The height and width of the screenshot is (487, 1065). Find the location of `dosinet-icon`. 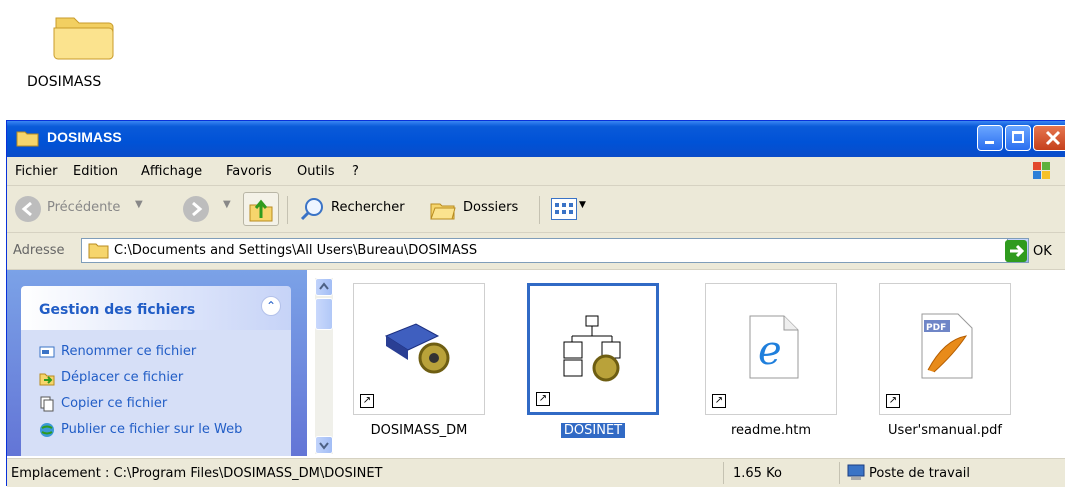

dosinet-icon is located at coordinates (592, 348).